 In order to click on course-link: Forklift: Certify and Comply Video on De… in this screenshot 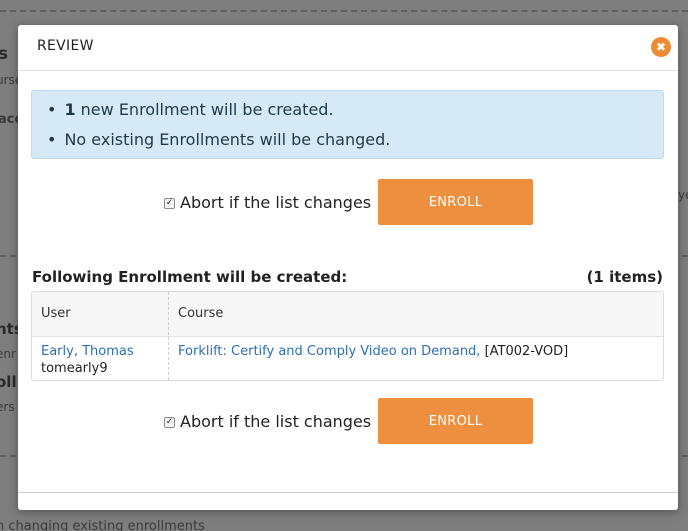, I will do `click(329, 351)`.